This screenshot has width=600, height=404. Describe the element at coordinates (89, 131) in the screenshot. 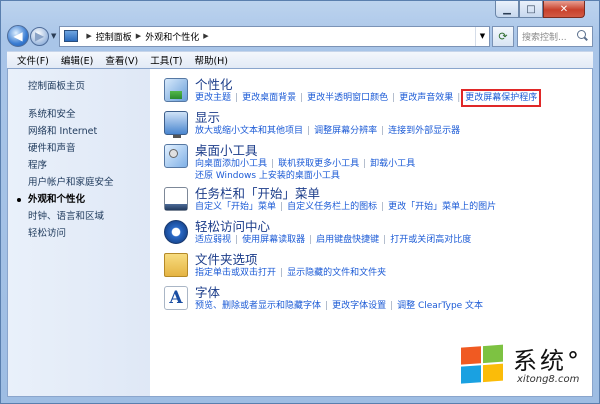

I see `sidebar-item-network: 网络和 Internet` at that location.